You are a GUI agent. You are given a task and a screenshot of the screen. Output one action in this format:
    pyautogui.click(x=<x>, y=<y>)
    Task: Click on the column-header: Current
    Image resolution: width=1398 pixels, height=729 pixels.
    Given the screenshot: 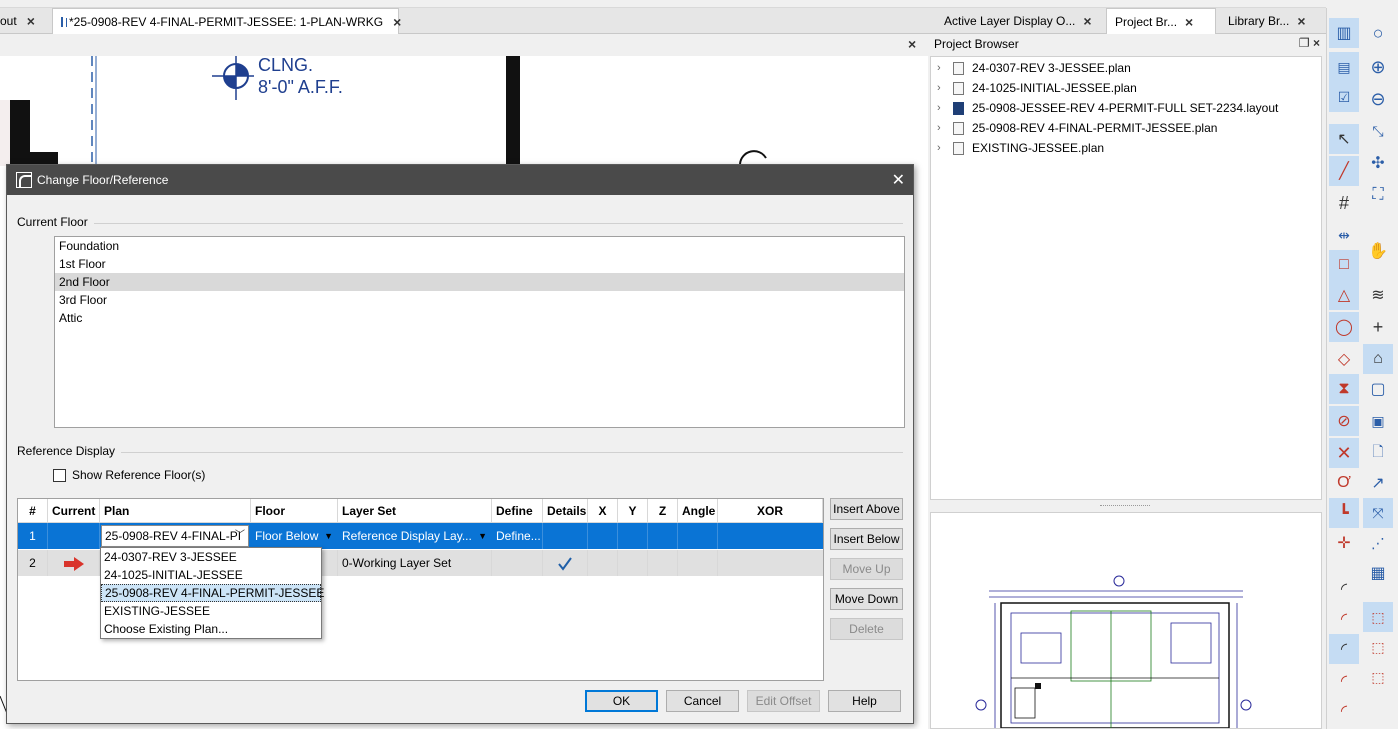 What is the action you would take?
    pyautogui.click(x=74, y=511)
    